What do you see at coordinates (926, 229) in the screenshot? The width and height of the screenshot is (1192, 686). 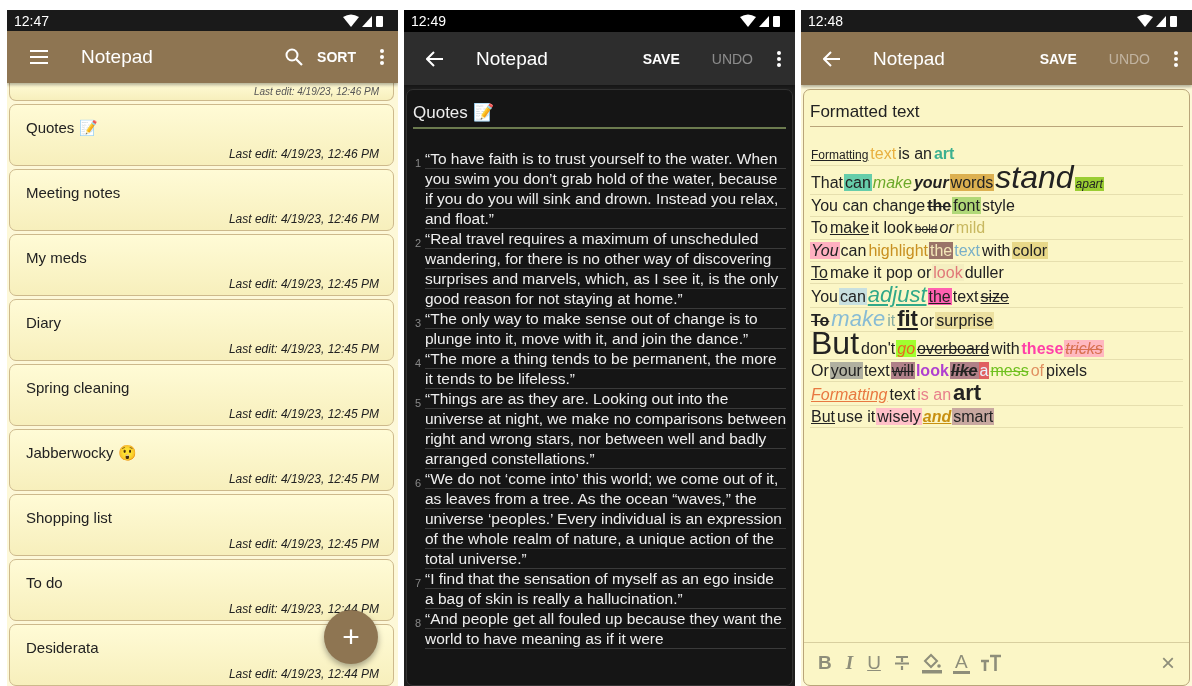 I see `formatted-word: bold` at bounding box center [926, 229].